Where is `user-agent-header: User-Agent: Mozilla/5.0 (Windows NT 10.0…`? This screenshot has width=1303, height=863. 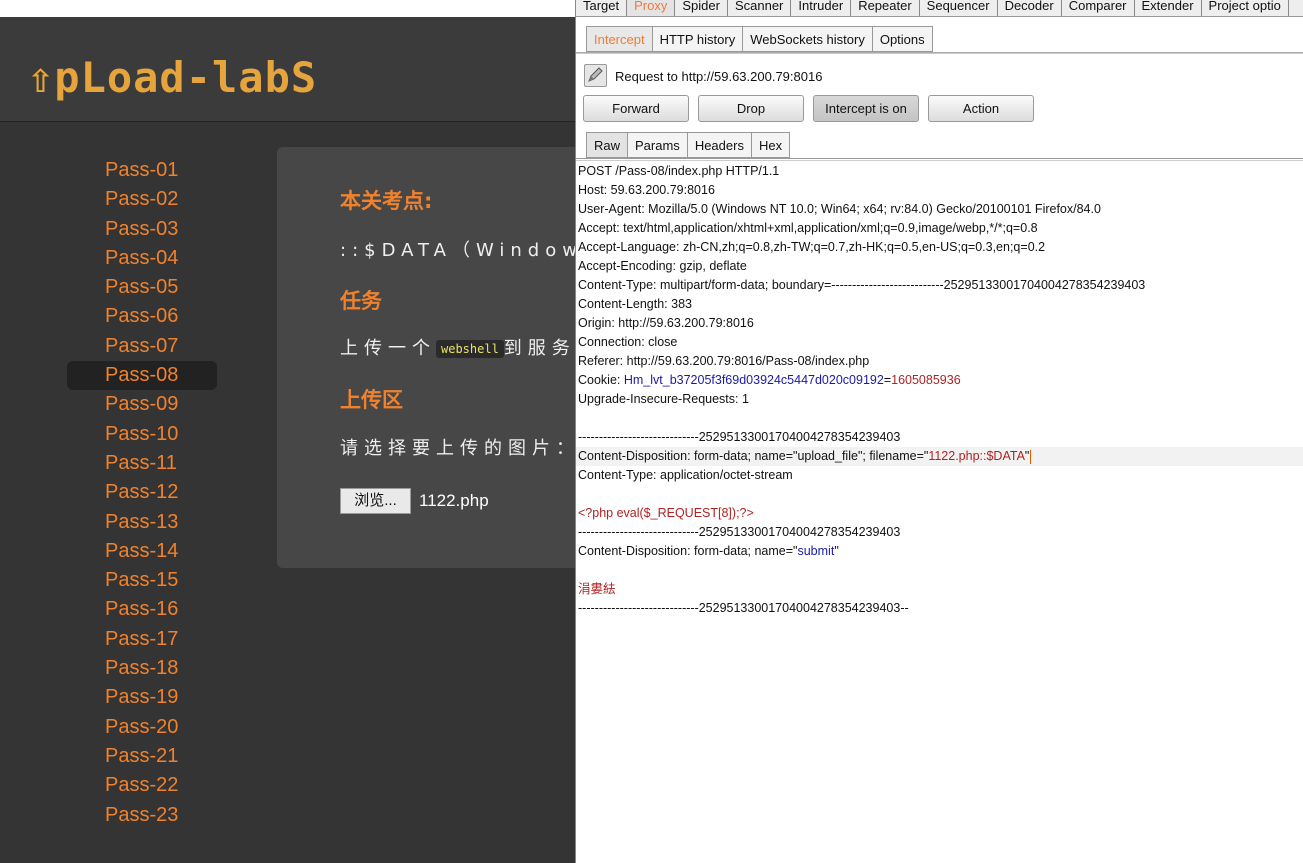 user-agent-header: User-Agent: Mozilla/5.0 (Windows NT 10.0… is located at coordinates (839, 209).